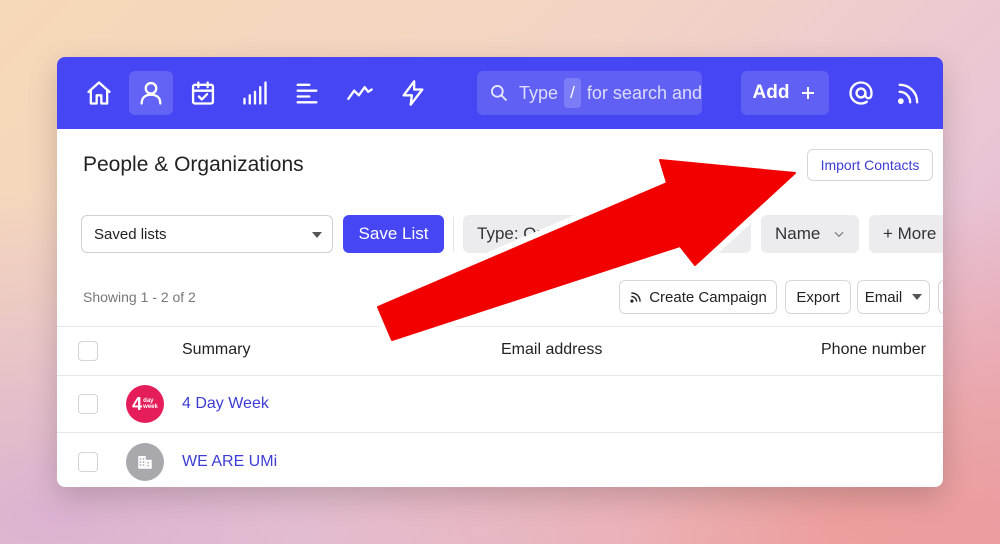 The height and width of the screenshot is (544, 1000). What do you see at coordinates (203, 93) in the screenshot?
I see `calendar-icon` at bounding box center [203, 93].